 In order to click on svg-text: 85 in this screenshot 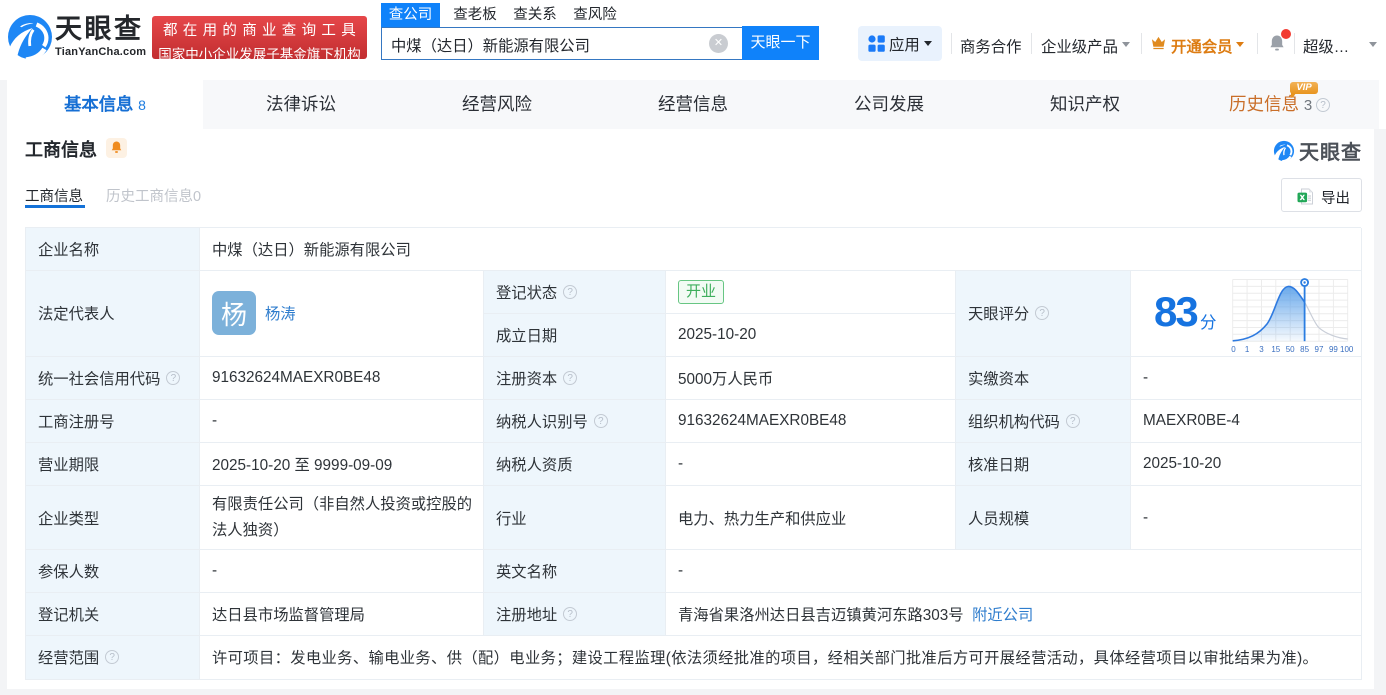, I will do `click(1304, 349)`.